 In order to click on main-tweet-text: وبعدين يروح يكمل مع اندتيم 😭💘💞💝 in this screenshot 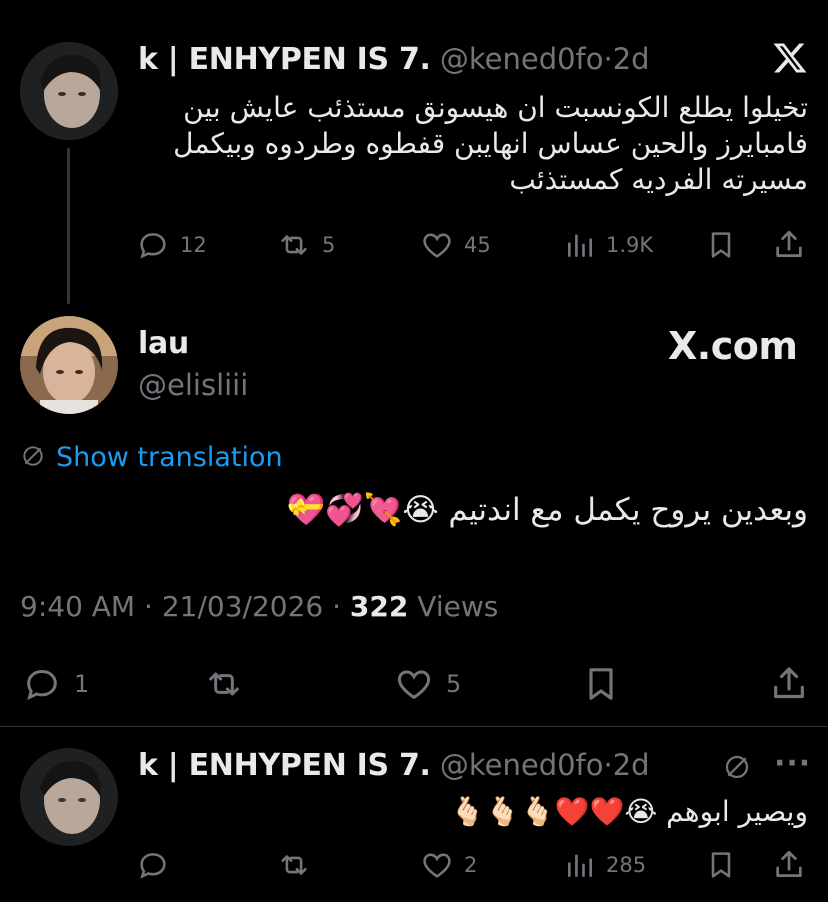, I will do `click(547, 510)`.